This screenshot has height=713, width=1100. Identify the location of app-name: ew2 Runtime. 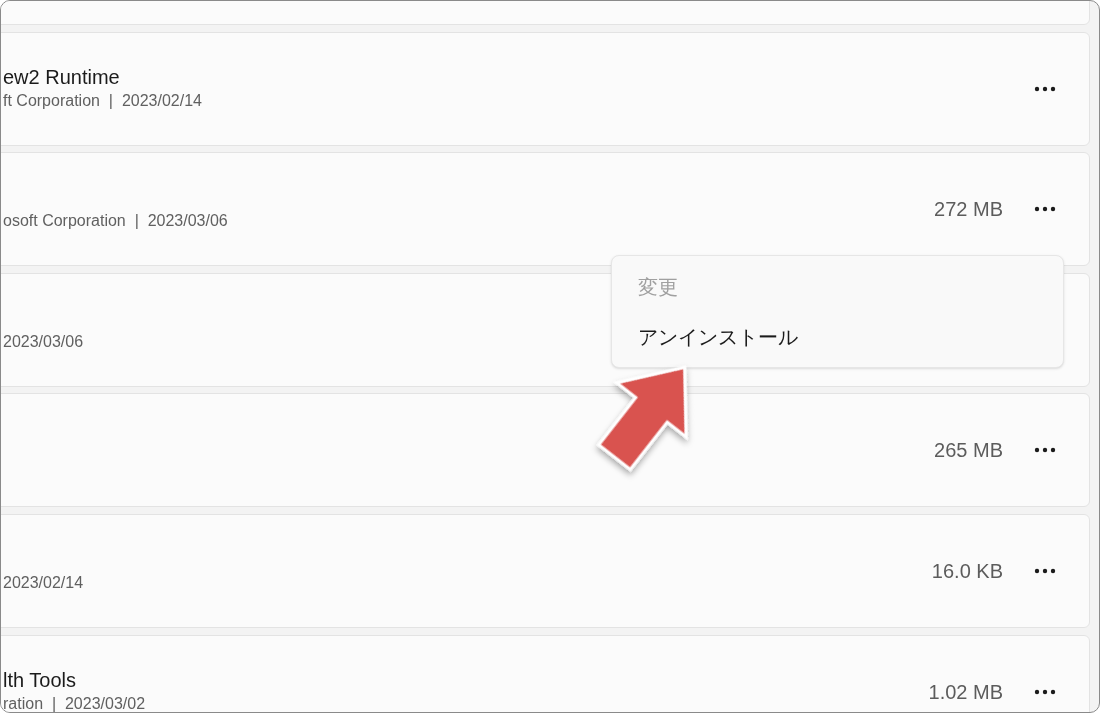
(61, 77).